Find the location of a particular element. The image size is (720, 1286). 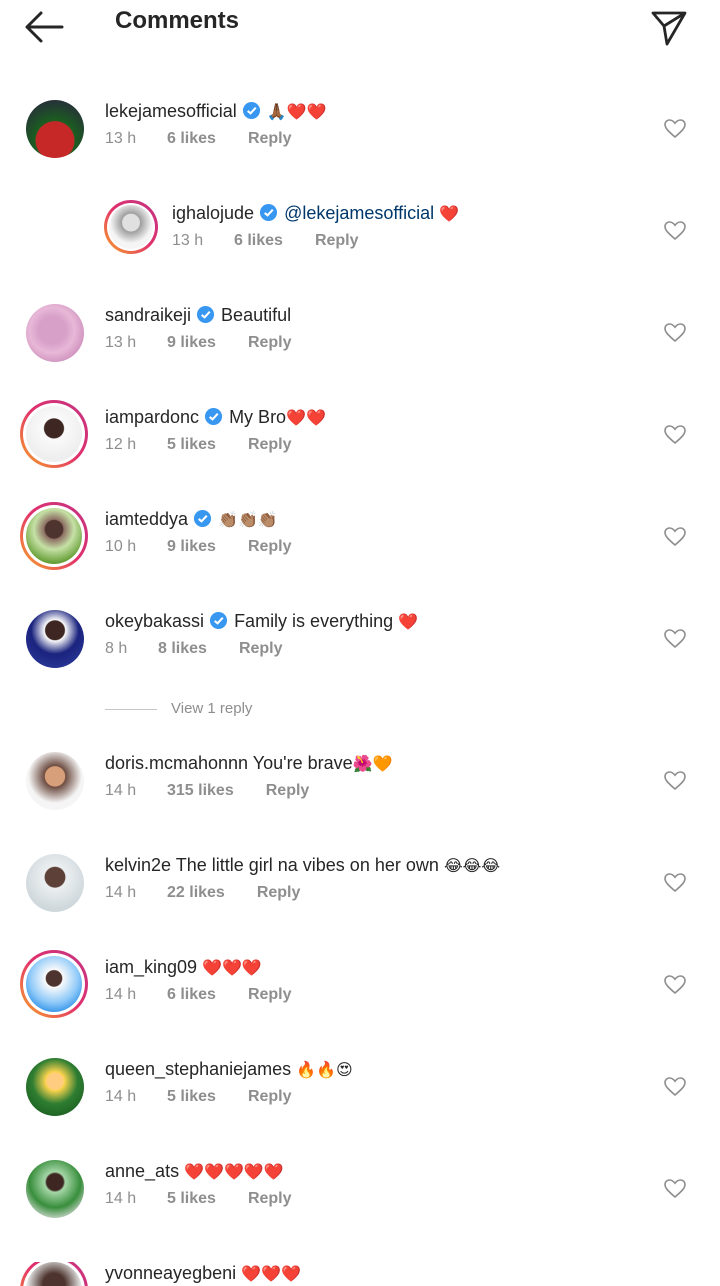

comment-username: sandraikeji is located at coordinates (148, 315).